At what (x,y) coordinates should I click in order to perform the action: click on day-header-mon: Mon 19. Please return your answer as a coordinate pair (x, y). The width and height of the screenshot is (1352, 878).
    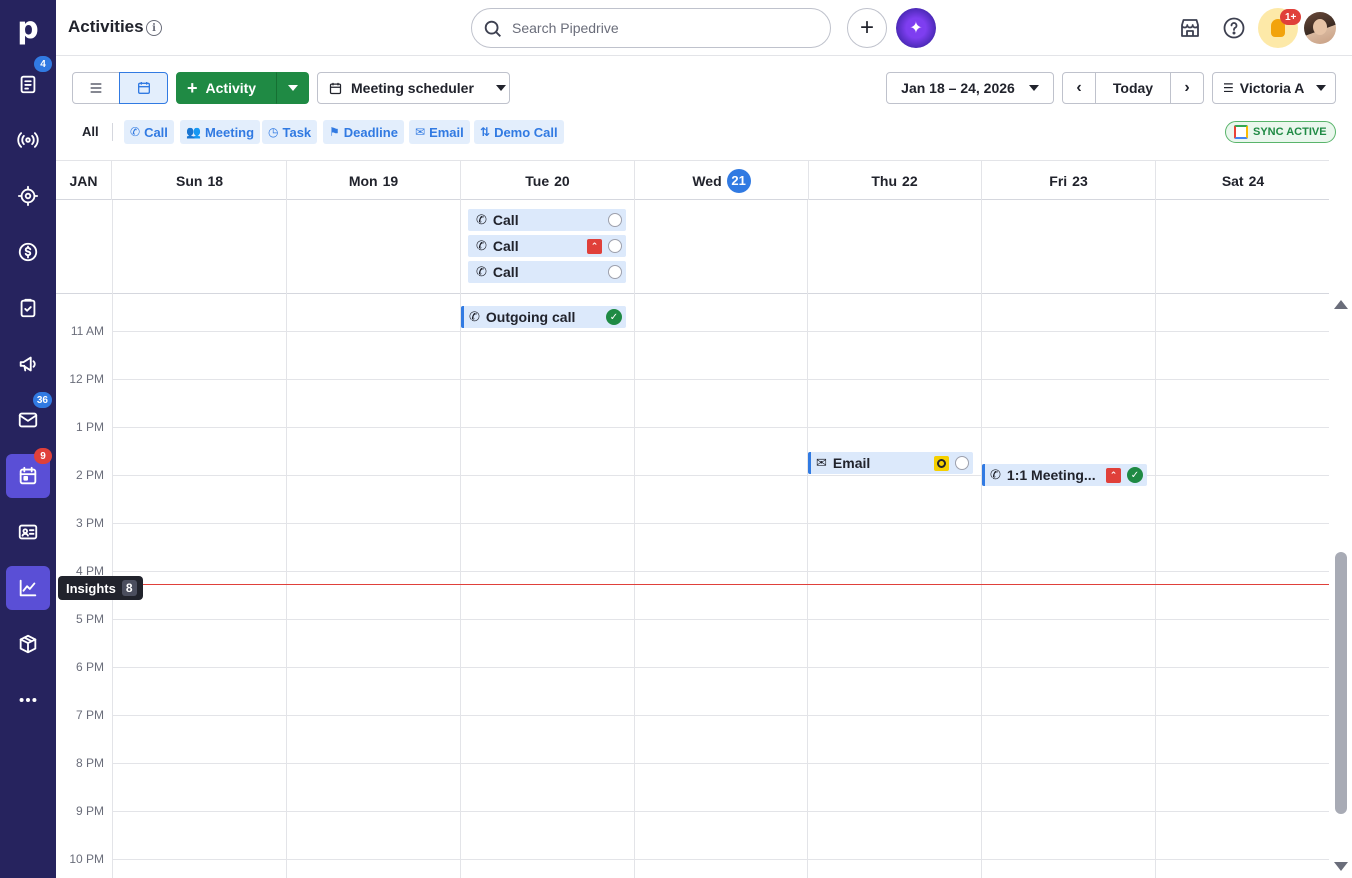
    Looking at the image, I should click on (374, 180).